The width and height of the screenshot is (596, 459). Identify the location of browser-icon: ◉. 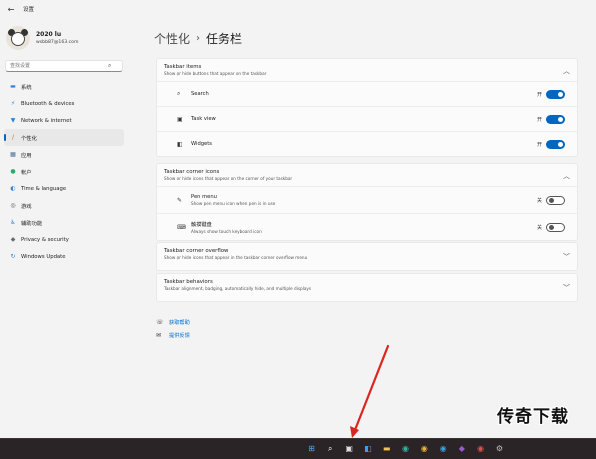
(443, 448).